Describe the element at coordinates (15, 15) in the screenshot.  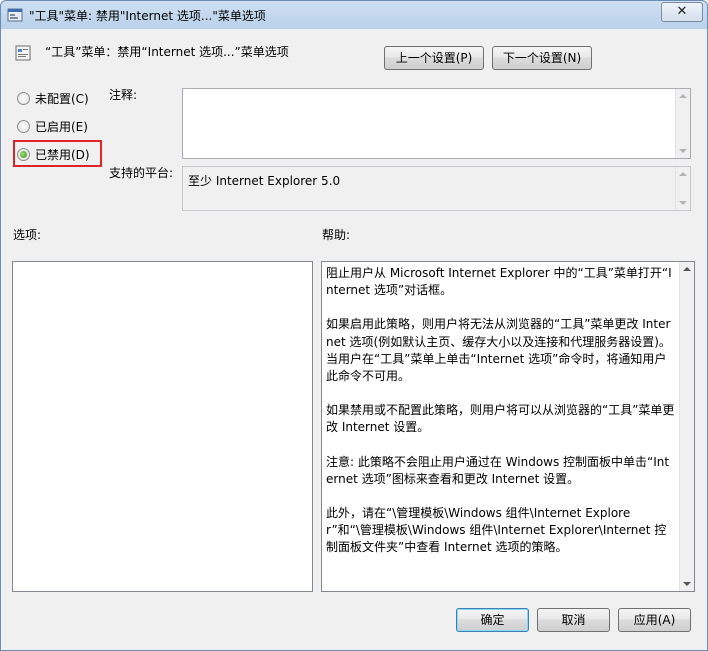
I see `policy-window-icon` at that location.